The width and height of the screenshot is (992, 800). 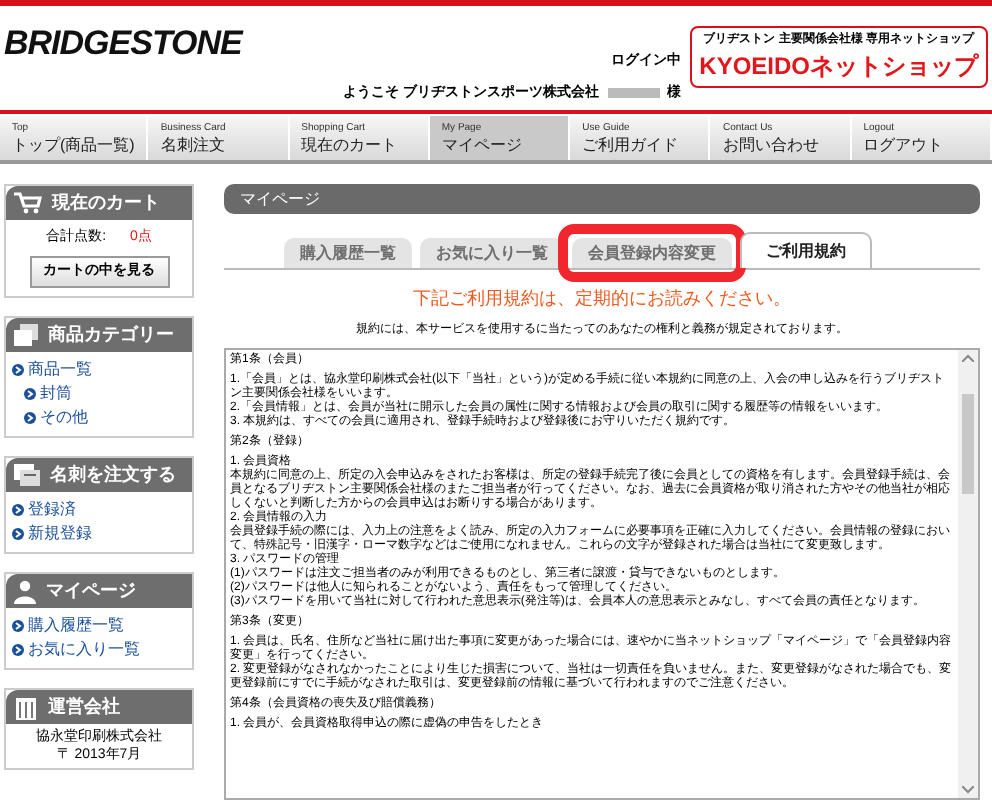 What do you see at coordinates (64, 418) in the screenshot?
I see `sidebar-link: その他` at bounding box center [64, 418].